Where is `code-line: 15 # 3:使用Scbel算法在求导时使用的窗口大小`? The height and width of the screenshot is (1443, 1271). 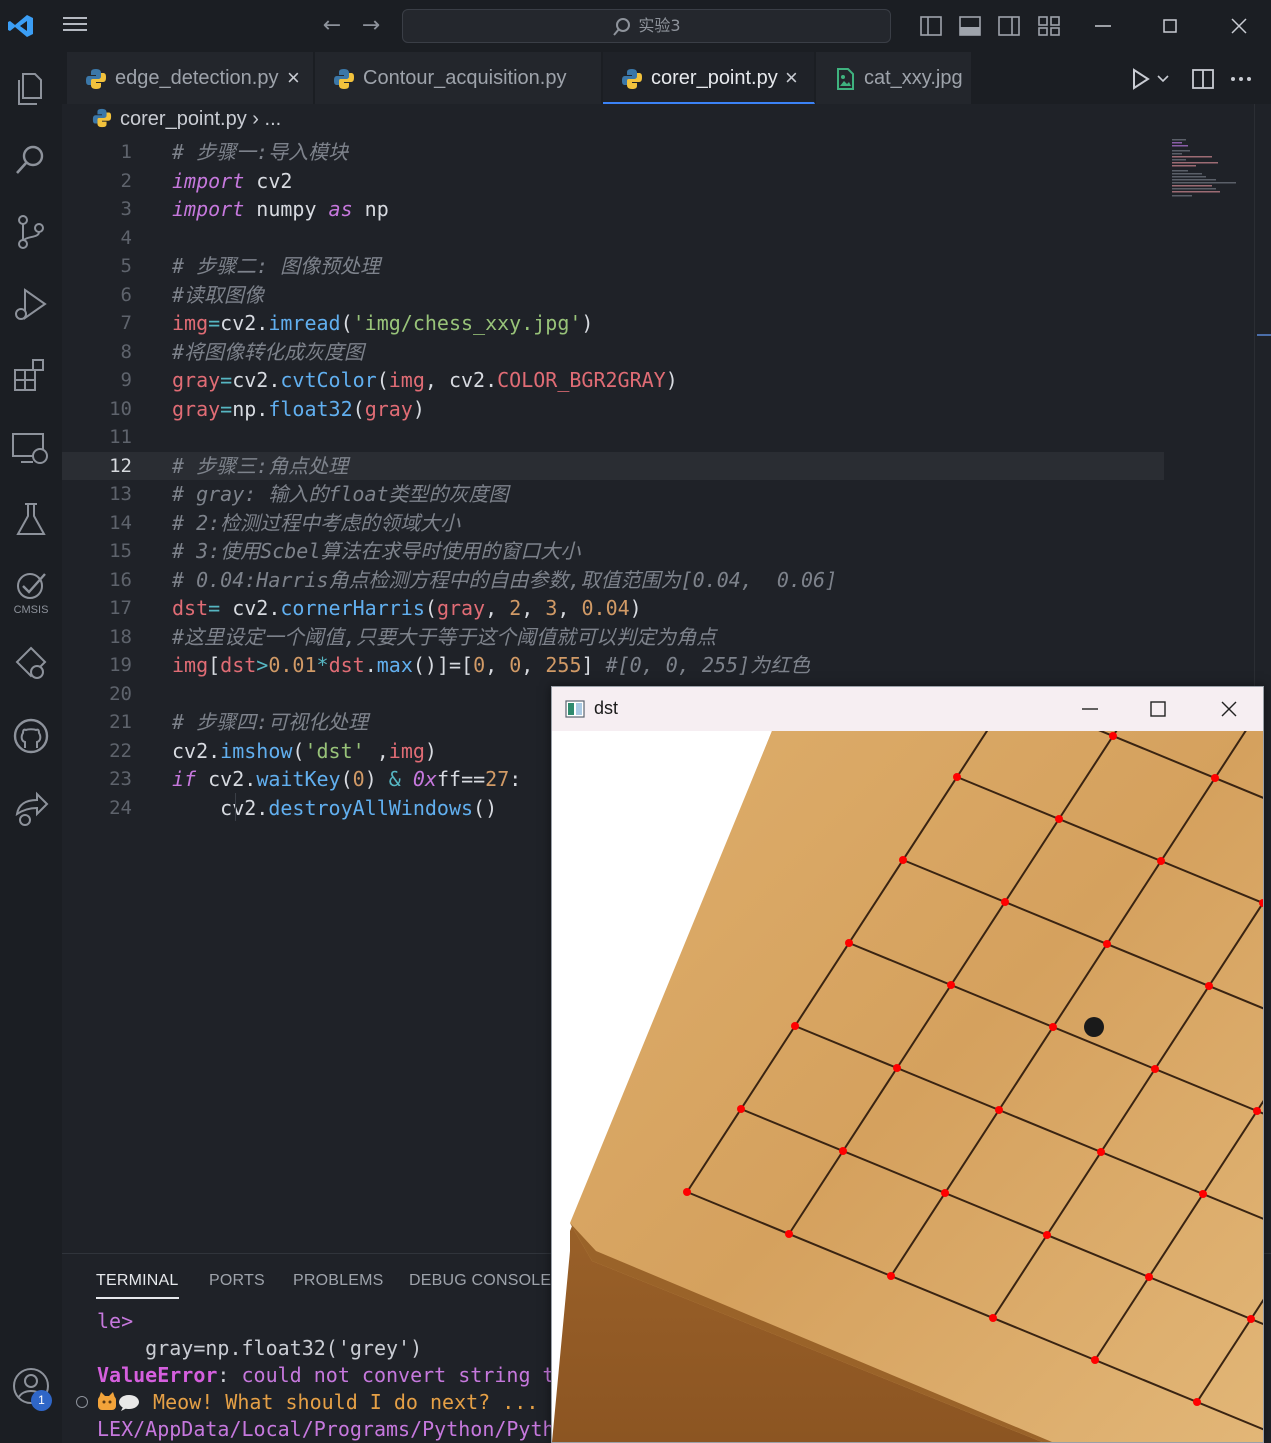 code-line: 15 # 3:使用Scbel算法在求导时使用的窗口大小 is located at coordinates (613, 551).